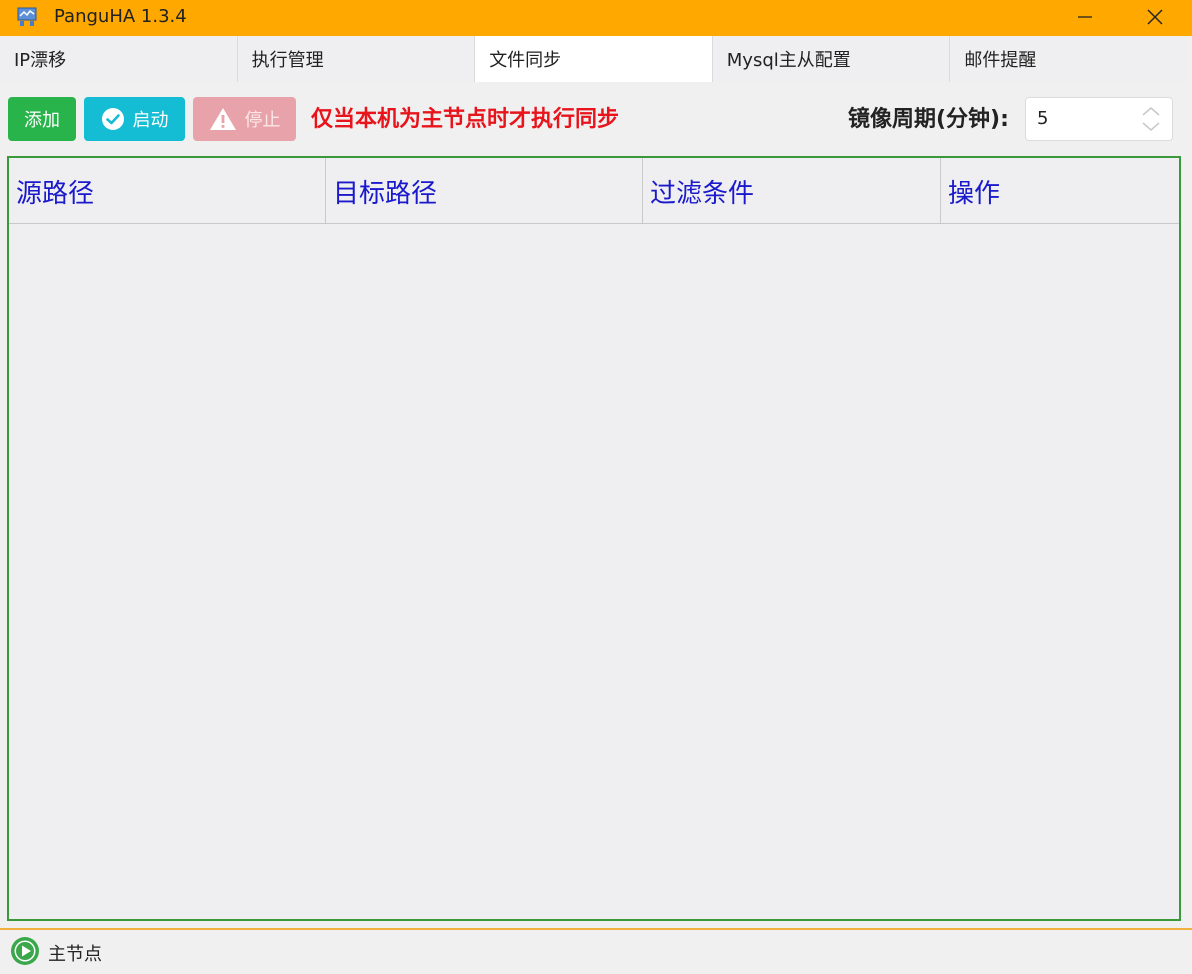  Describe the element at coordinates (1069, 59) in the screenshot. I see `tab-email-alert: 邮件提醒` at that location.